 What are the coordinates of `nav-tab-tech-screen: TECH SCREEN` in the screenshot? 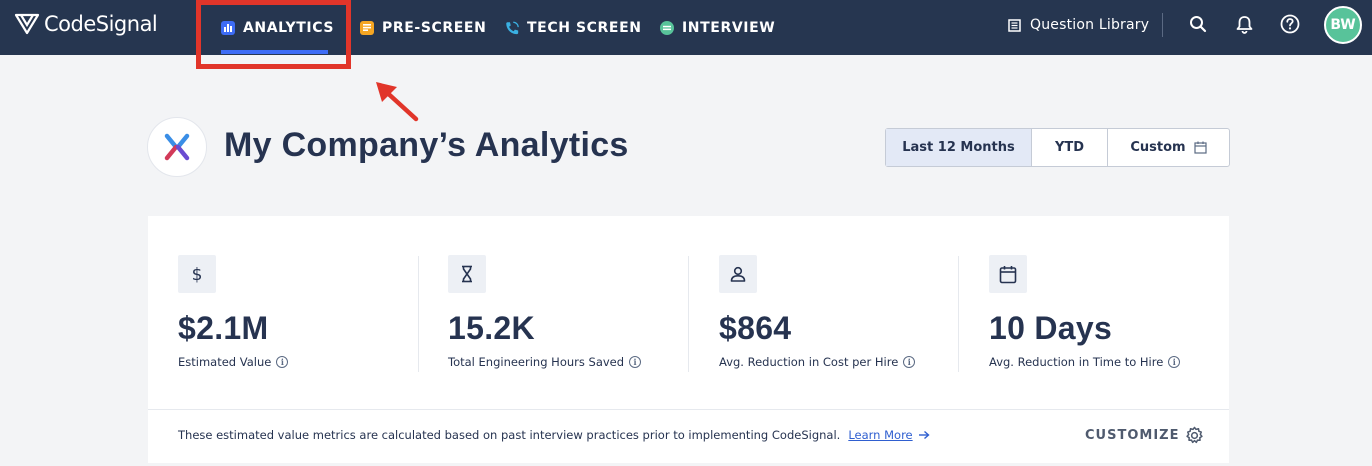 It's located at (573, 27).